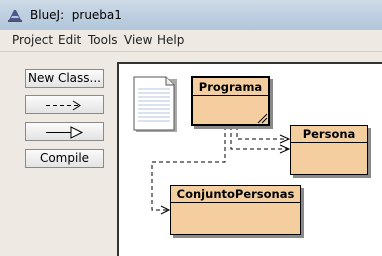 This screenshot has height=256, width=382. Describe the element at coordinates (191, 41) in the screenshot. I see `menu-bar: Project Edit Tools View Help` at that location.